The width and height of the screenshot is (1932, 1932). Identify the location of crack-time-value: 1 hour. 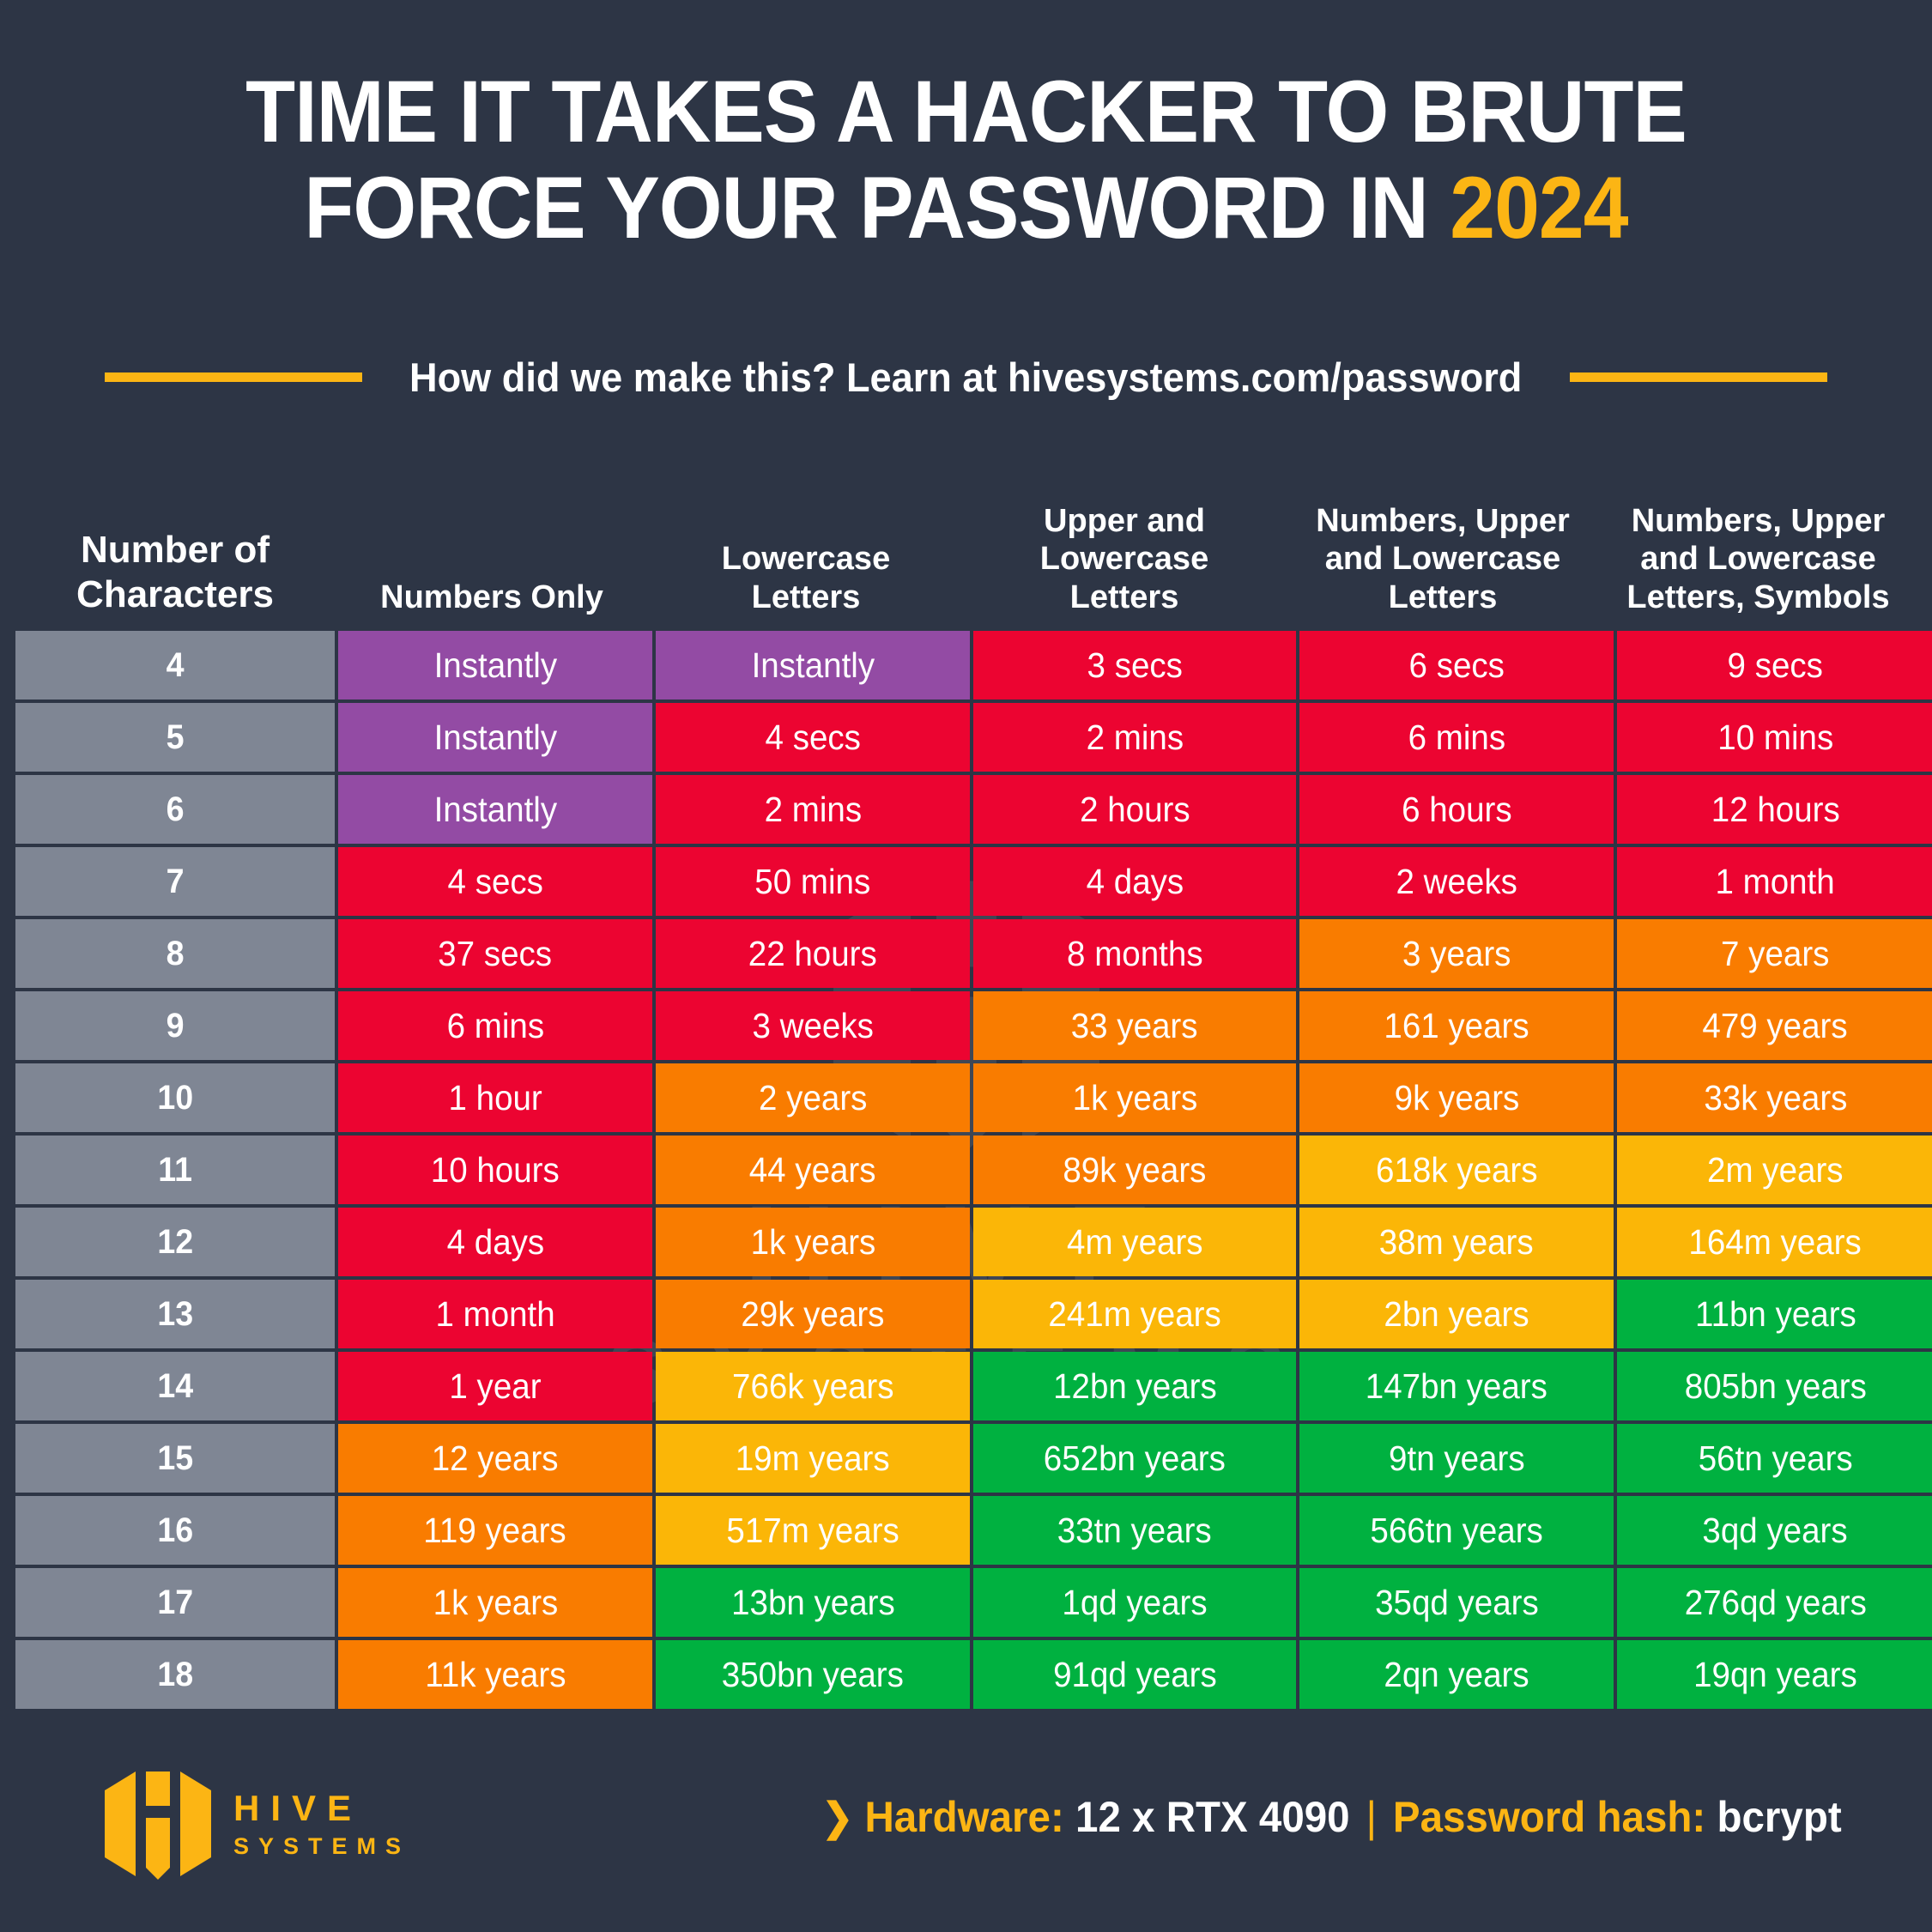
(495, 1097).